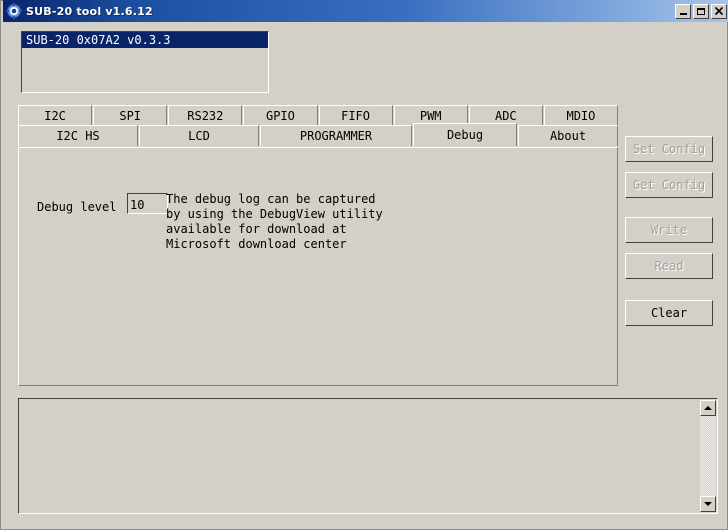 The image size is (728, 530). What do you see at coordinates (145, 62) in the screenshot?
I see `device-list: SUB-20 0x07A2 v0.3.3` at bounding box center [145, 62].